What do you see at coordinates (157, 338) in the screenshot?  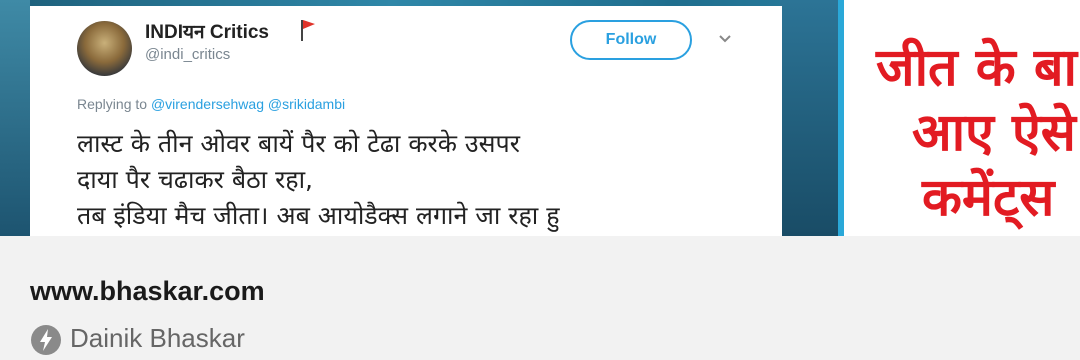 I see `source-name: Dainik Bhaskar` at bounding box center [157, 338].